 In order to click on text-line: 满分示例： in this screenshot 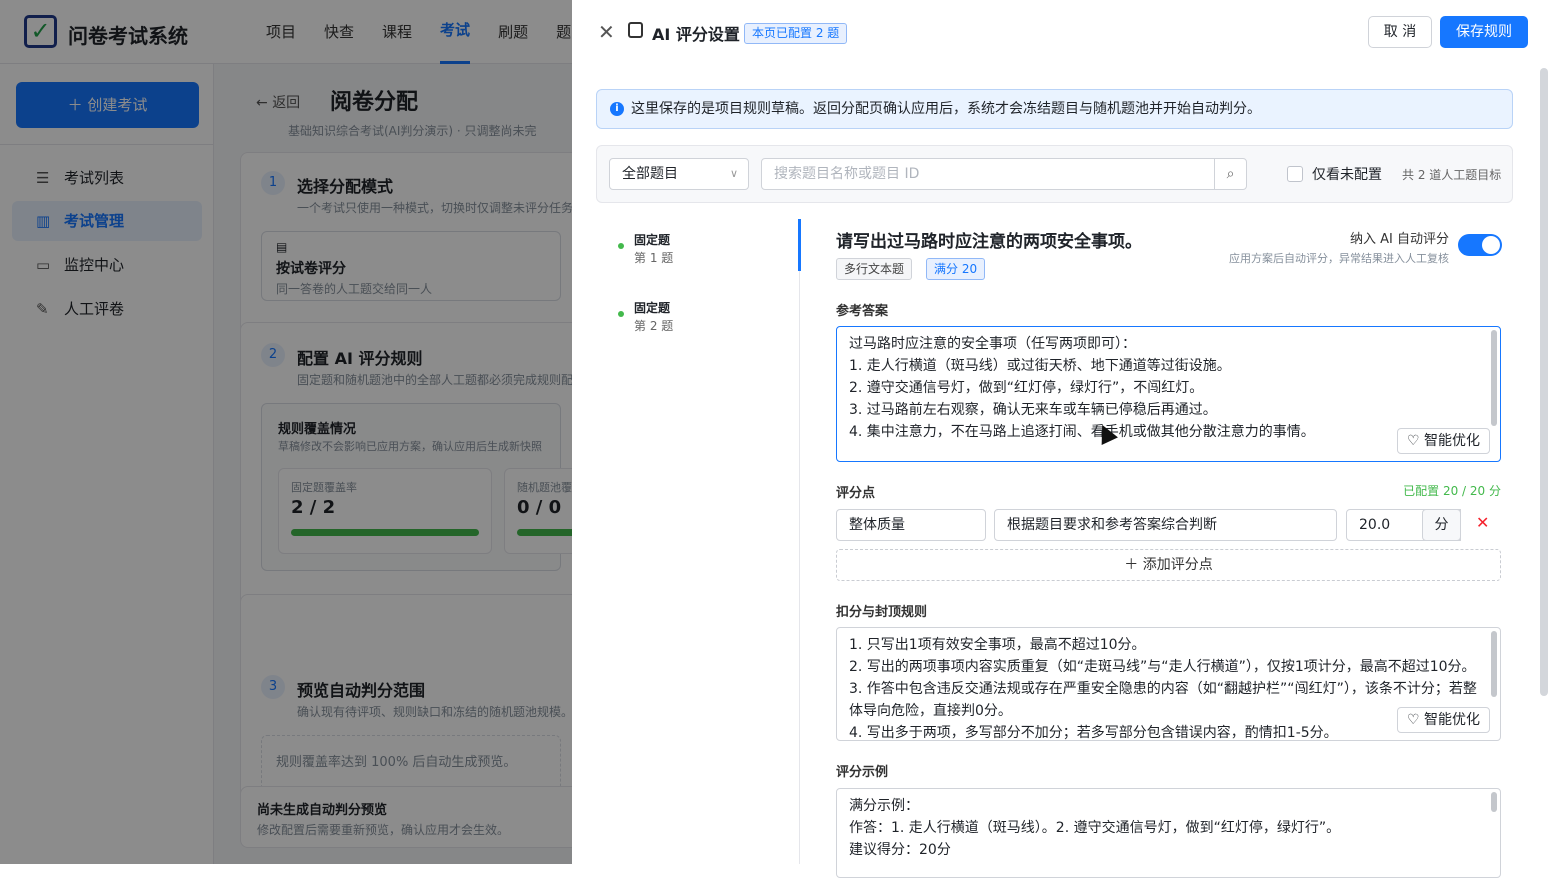, I will do `click(884, 806)`.